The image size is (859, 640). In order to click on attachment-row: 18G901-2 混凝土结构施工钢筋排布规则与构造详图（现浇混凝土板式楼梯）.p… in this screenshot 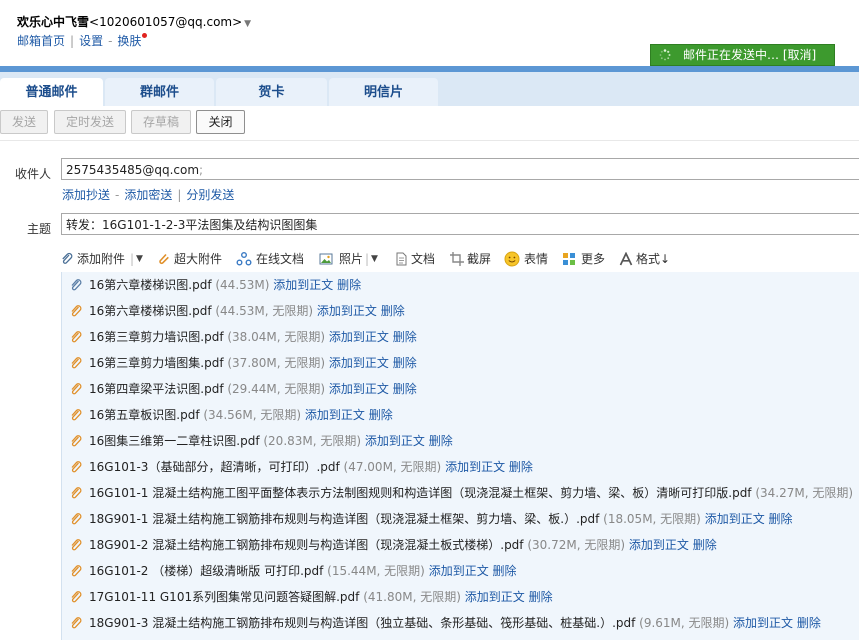, I will do `click(460, 545)`.